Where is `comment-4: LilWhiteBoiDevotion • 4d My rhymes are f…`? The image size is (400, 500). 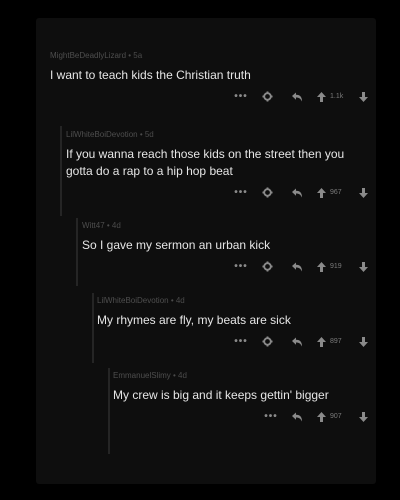
comment-4: LilWhiteBoiDevotion • 4d My rhymes are f… is located at coordinates (233, 321).